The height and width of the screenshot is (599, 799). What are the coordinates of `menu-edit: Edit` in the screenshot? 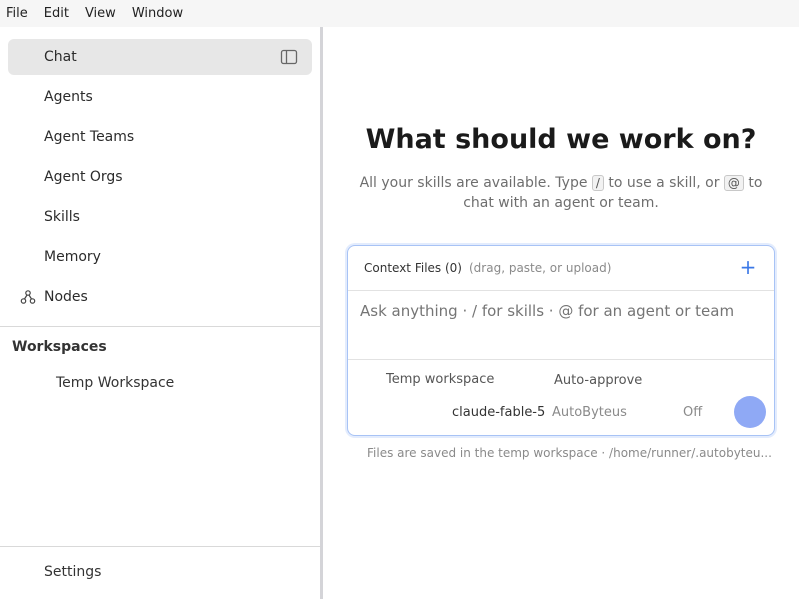 It's located at (56, 13).